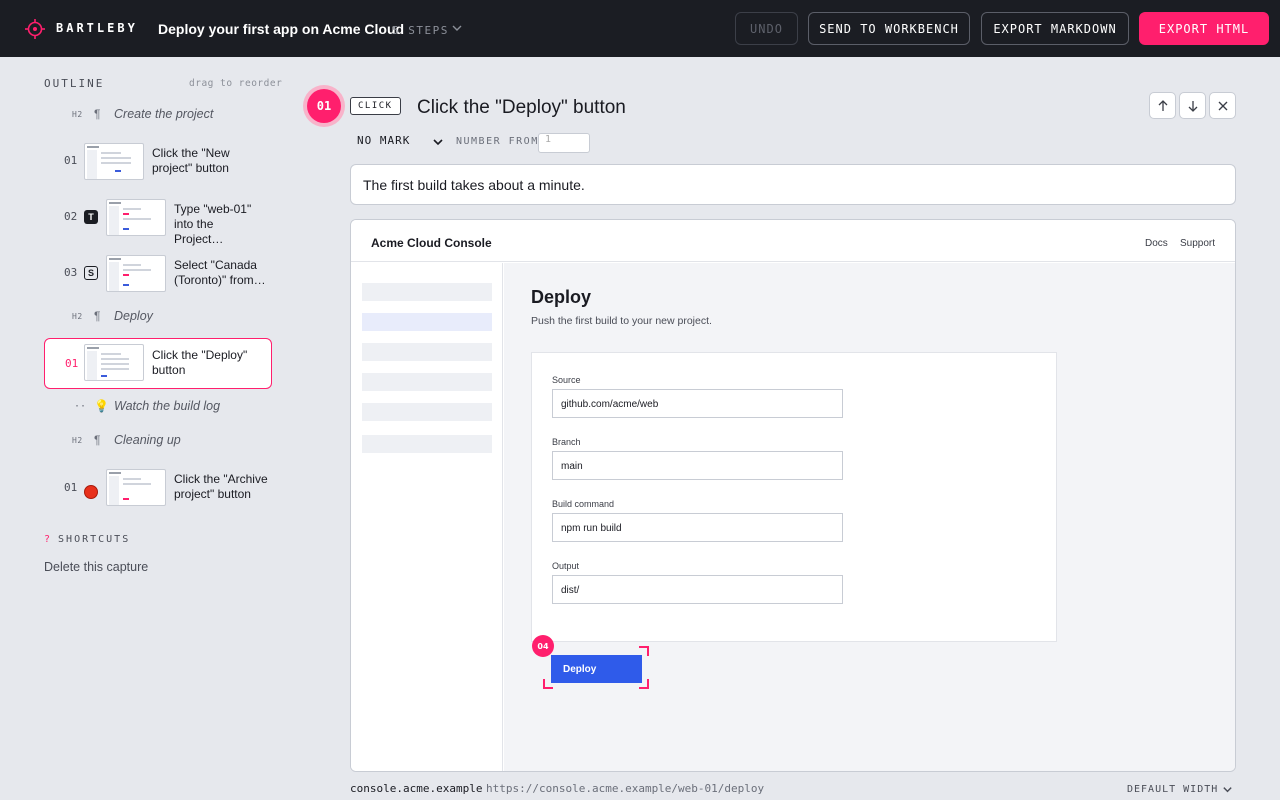 The height and width of the screenshot is (800, 1280). I want to click on action-type-tag: CLICK, so click(375, 106).